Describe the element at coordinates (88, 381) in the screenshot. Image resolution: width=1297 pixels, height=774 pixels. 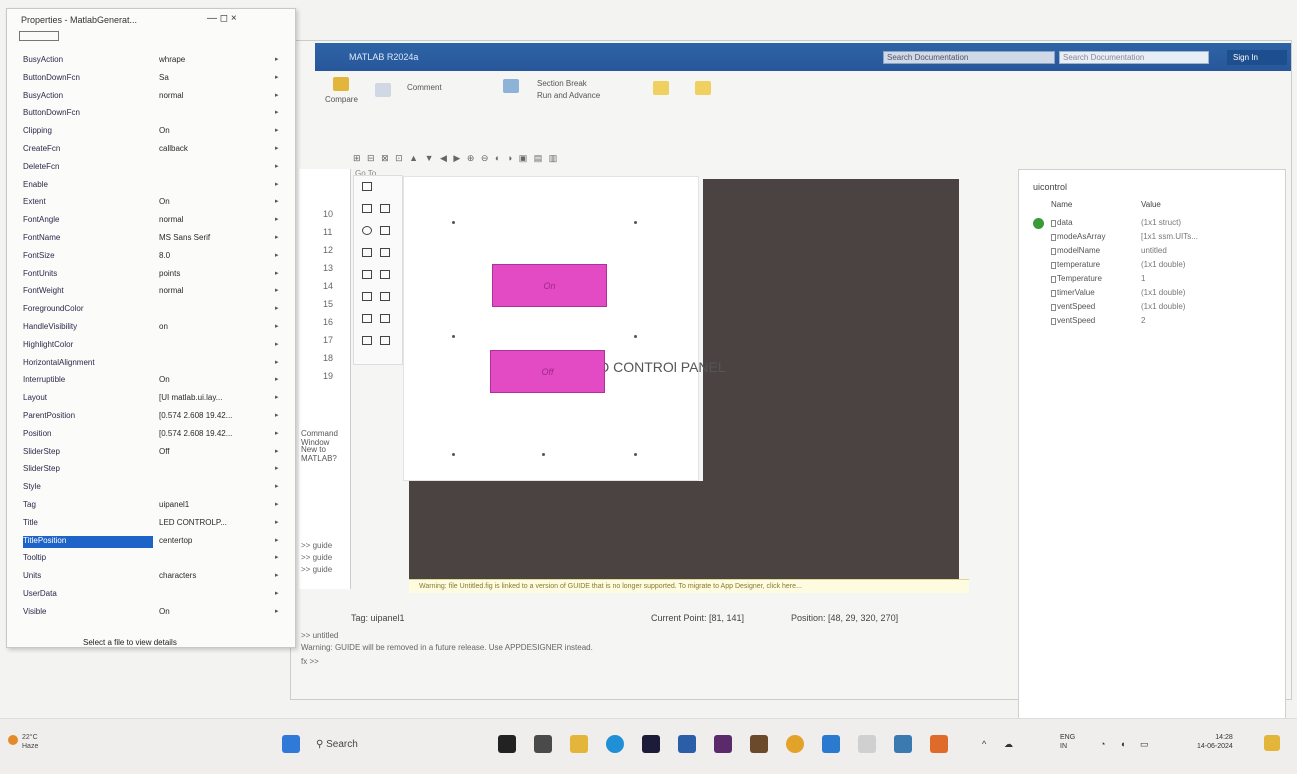
I see `property-name: Interruptible` at that location.